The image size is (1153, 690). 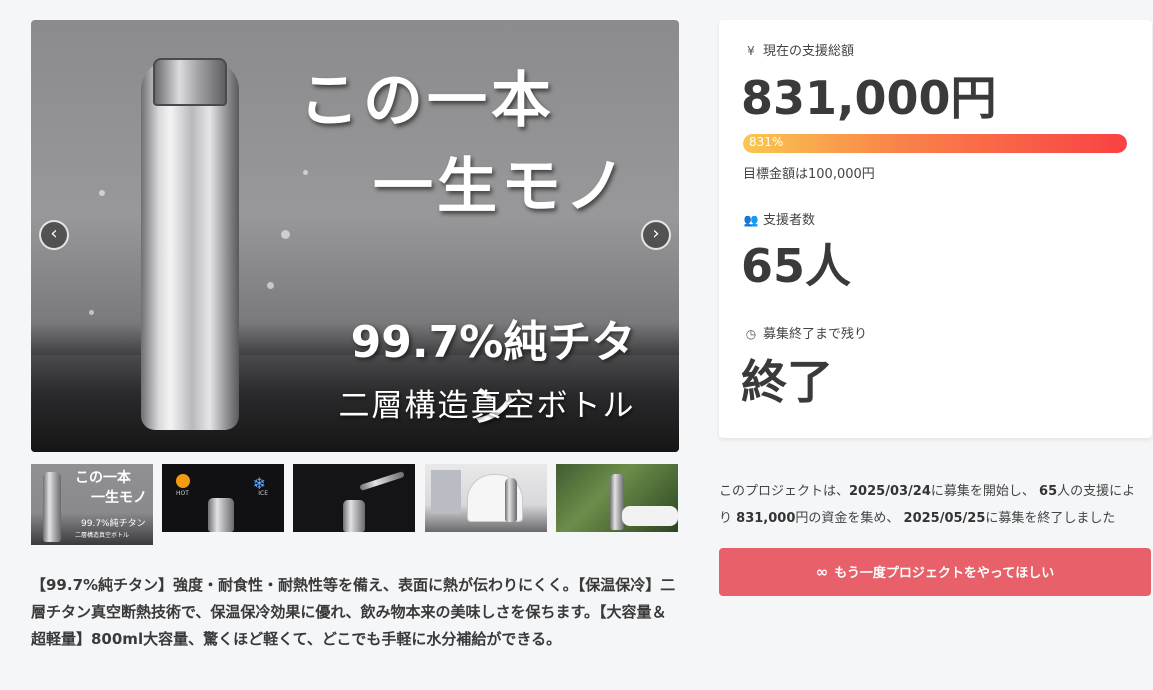 I want to click on remaining-label: ◷ 募集終了まで残り, so click(x=805, y=332).